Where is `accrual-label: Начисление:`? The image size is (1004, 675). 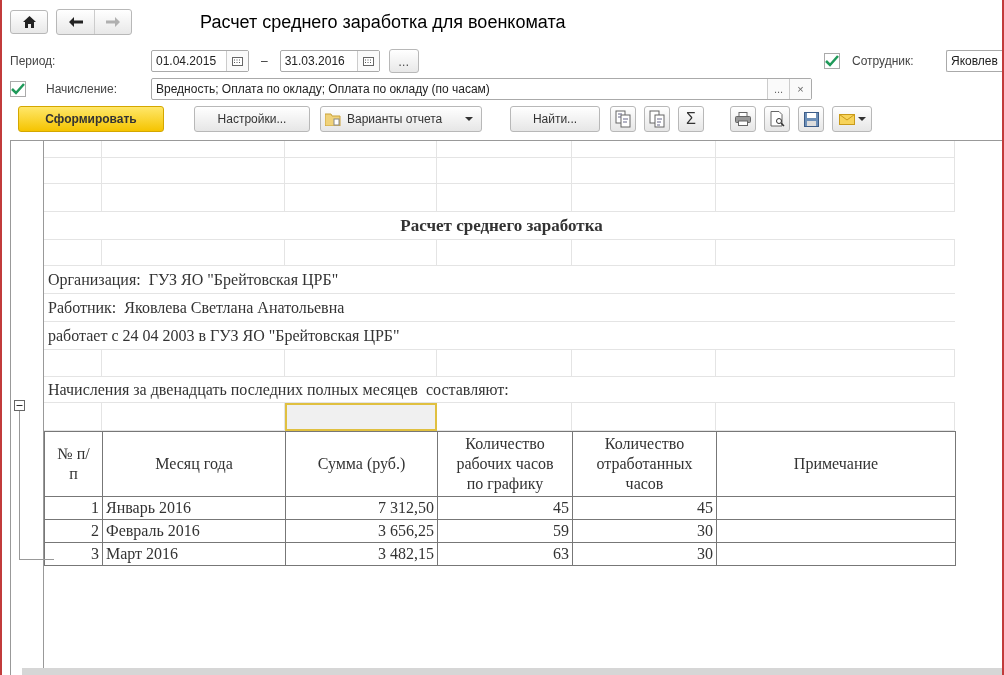
accrual-label: Начисление: is located at coordinates (82, 89).